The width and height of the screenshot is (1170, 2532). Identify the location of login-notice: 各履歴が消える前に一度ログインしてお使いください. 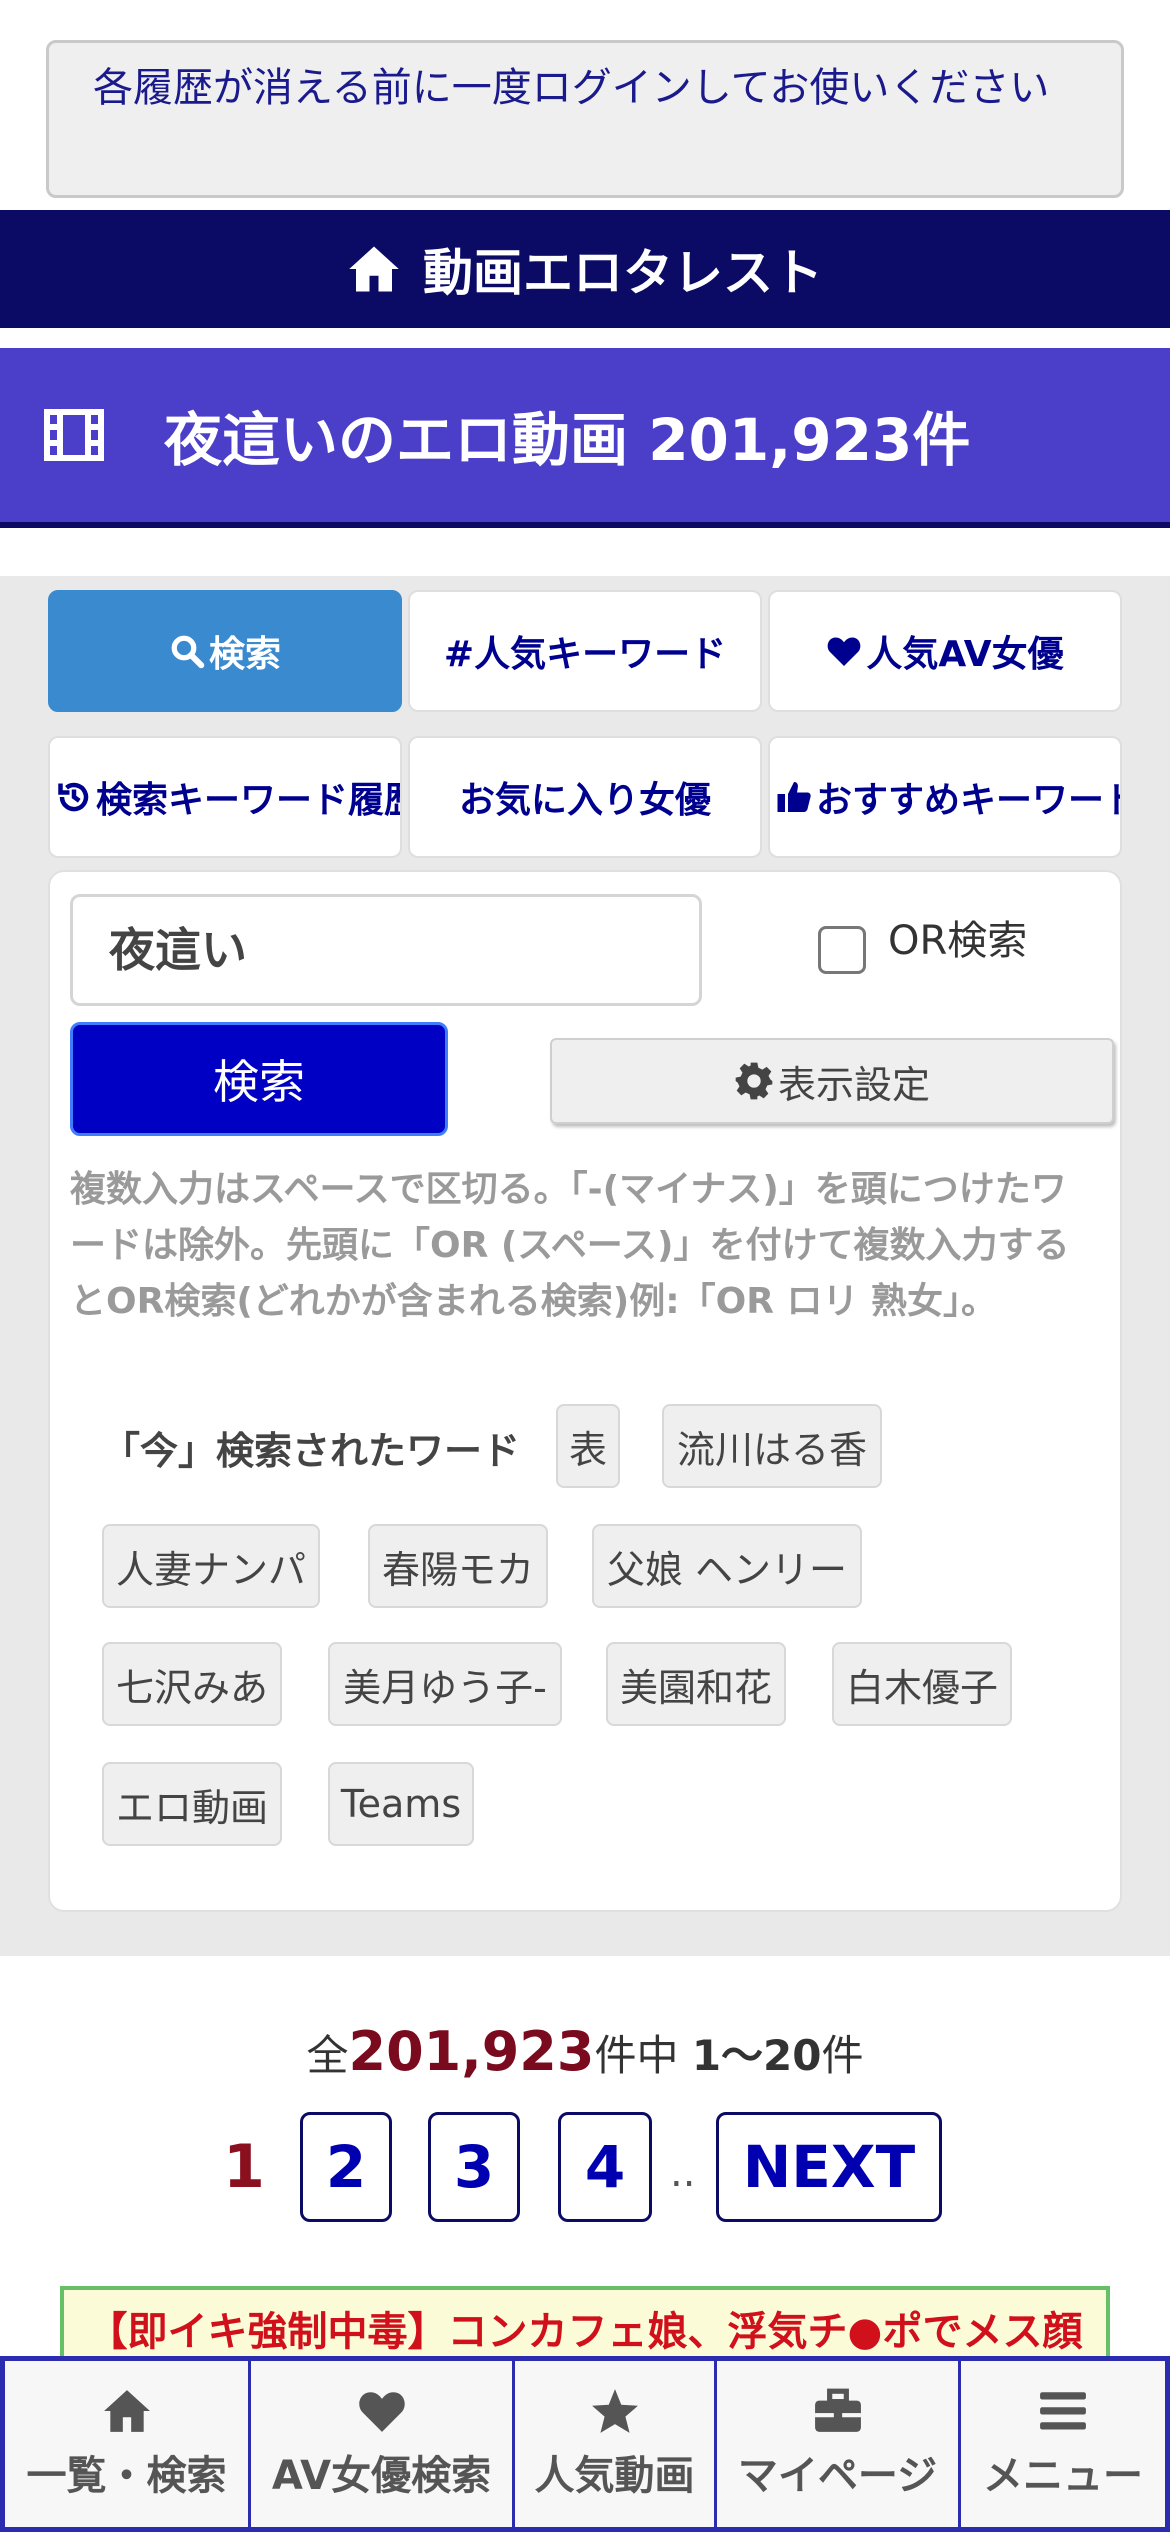
(585, 119).